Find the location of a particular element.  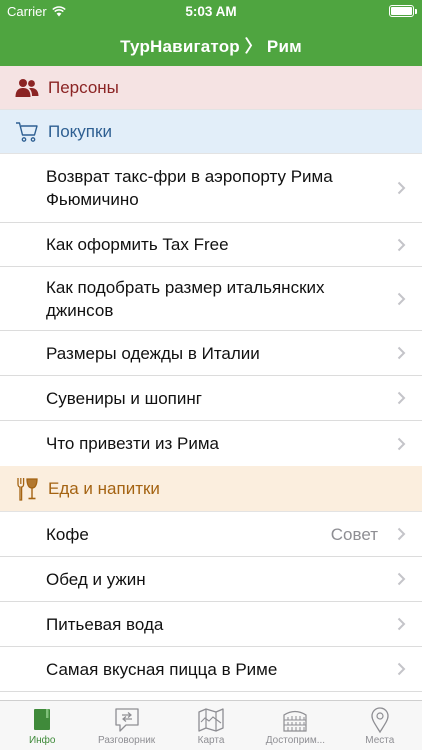

section-shopping-label: Покупки is located at coordinates (80, 131).